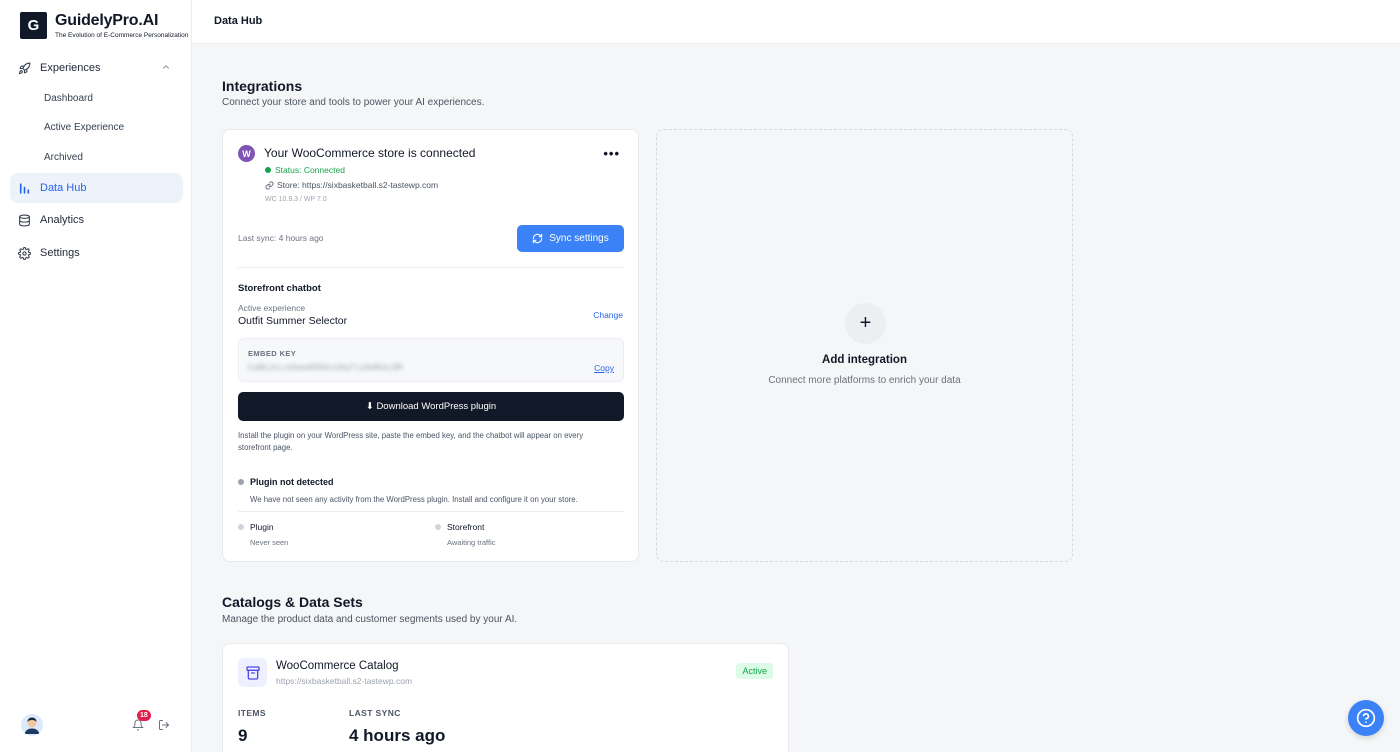 The height and width of the screenshot is (752, 1400). What do you see at coordinates (96, 188) in the screenshot?
I see `sidebar-item-data-hub: Data Hub` at bounding box center [96, 188].